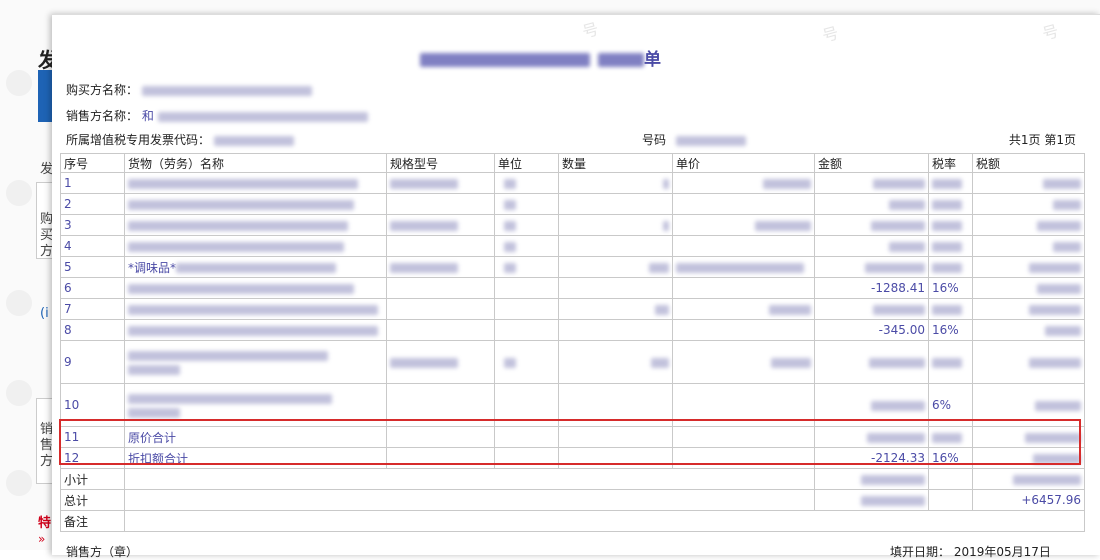  I want to click on total-row: 总计 +6457.96, so click(572, 500).